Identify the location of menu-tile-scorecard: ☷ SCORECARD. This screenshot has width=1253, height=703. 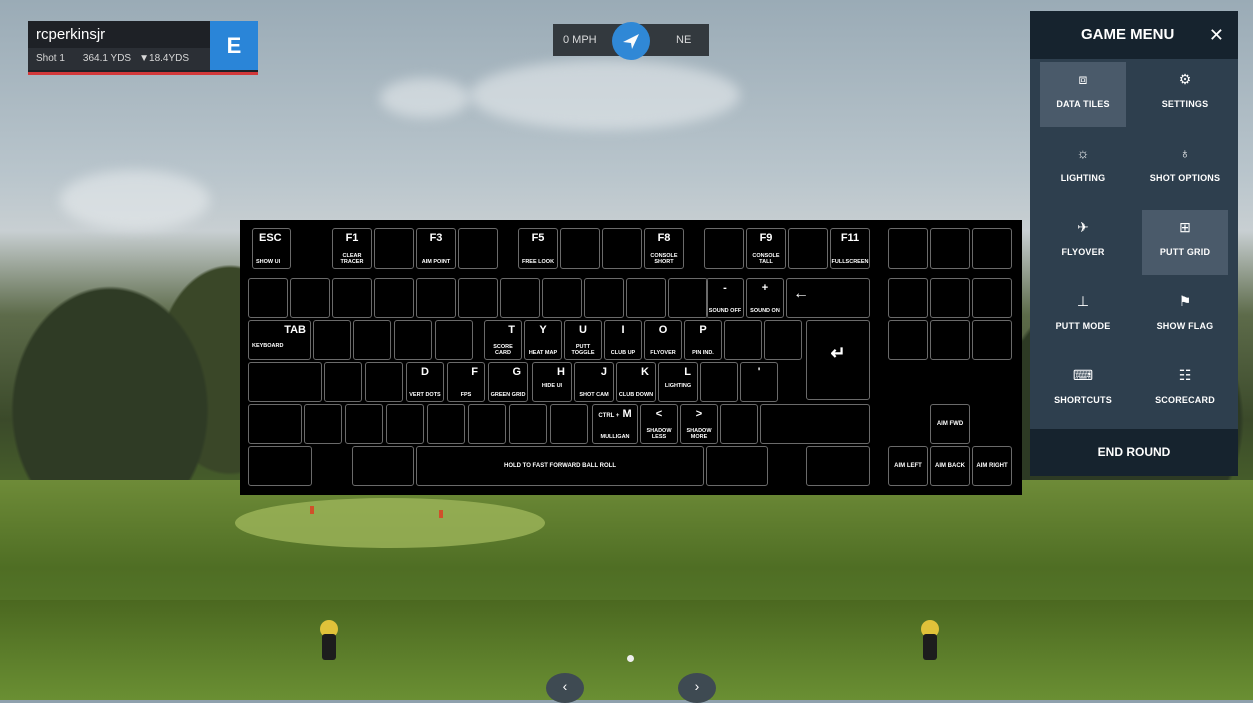
(1185, 390).